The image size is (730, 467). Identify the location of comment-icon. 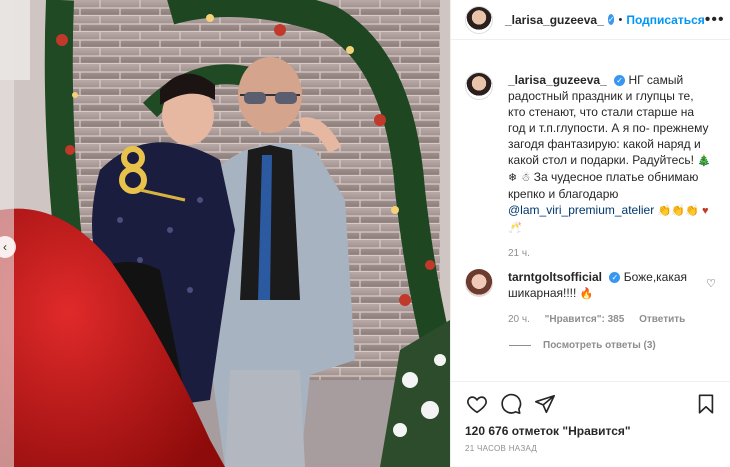
(511, 404).